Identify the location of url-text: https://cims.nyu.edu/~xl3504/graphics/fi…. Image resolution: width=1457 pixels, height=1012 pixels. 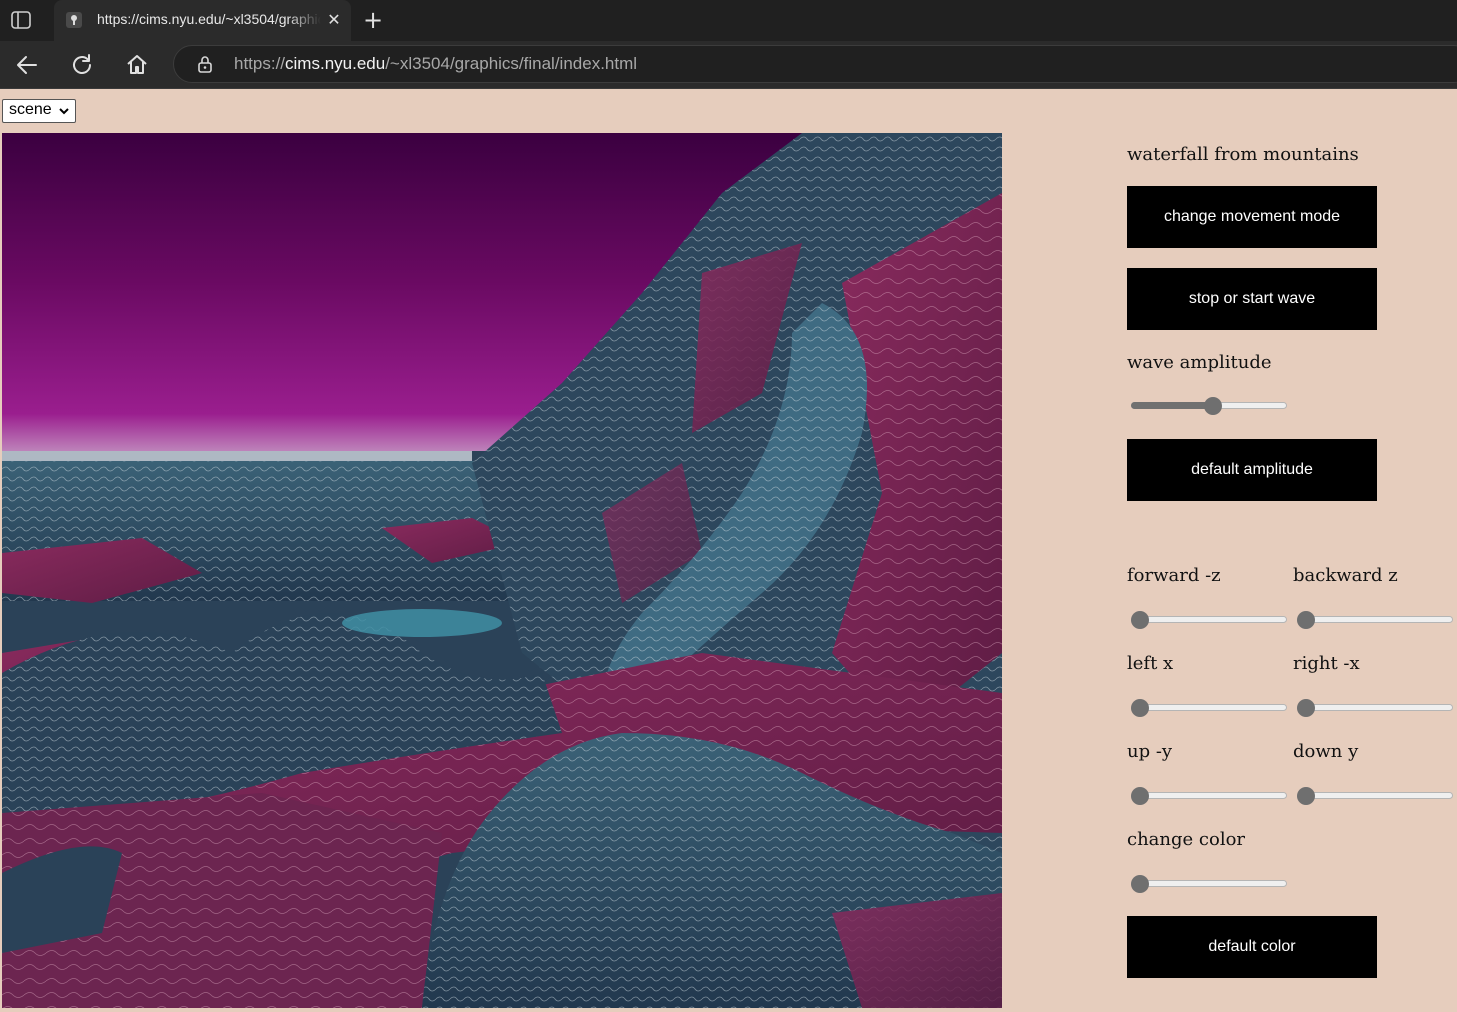
(435, 64).